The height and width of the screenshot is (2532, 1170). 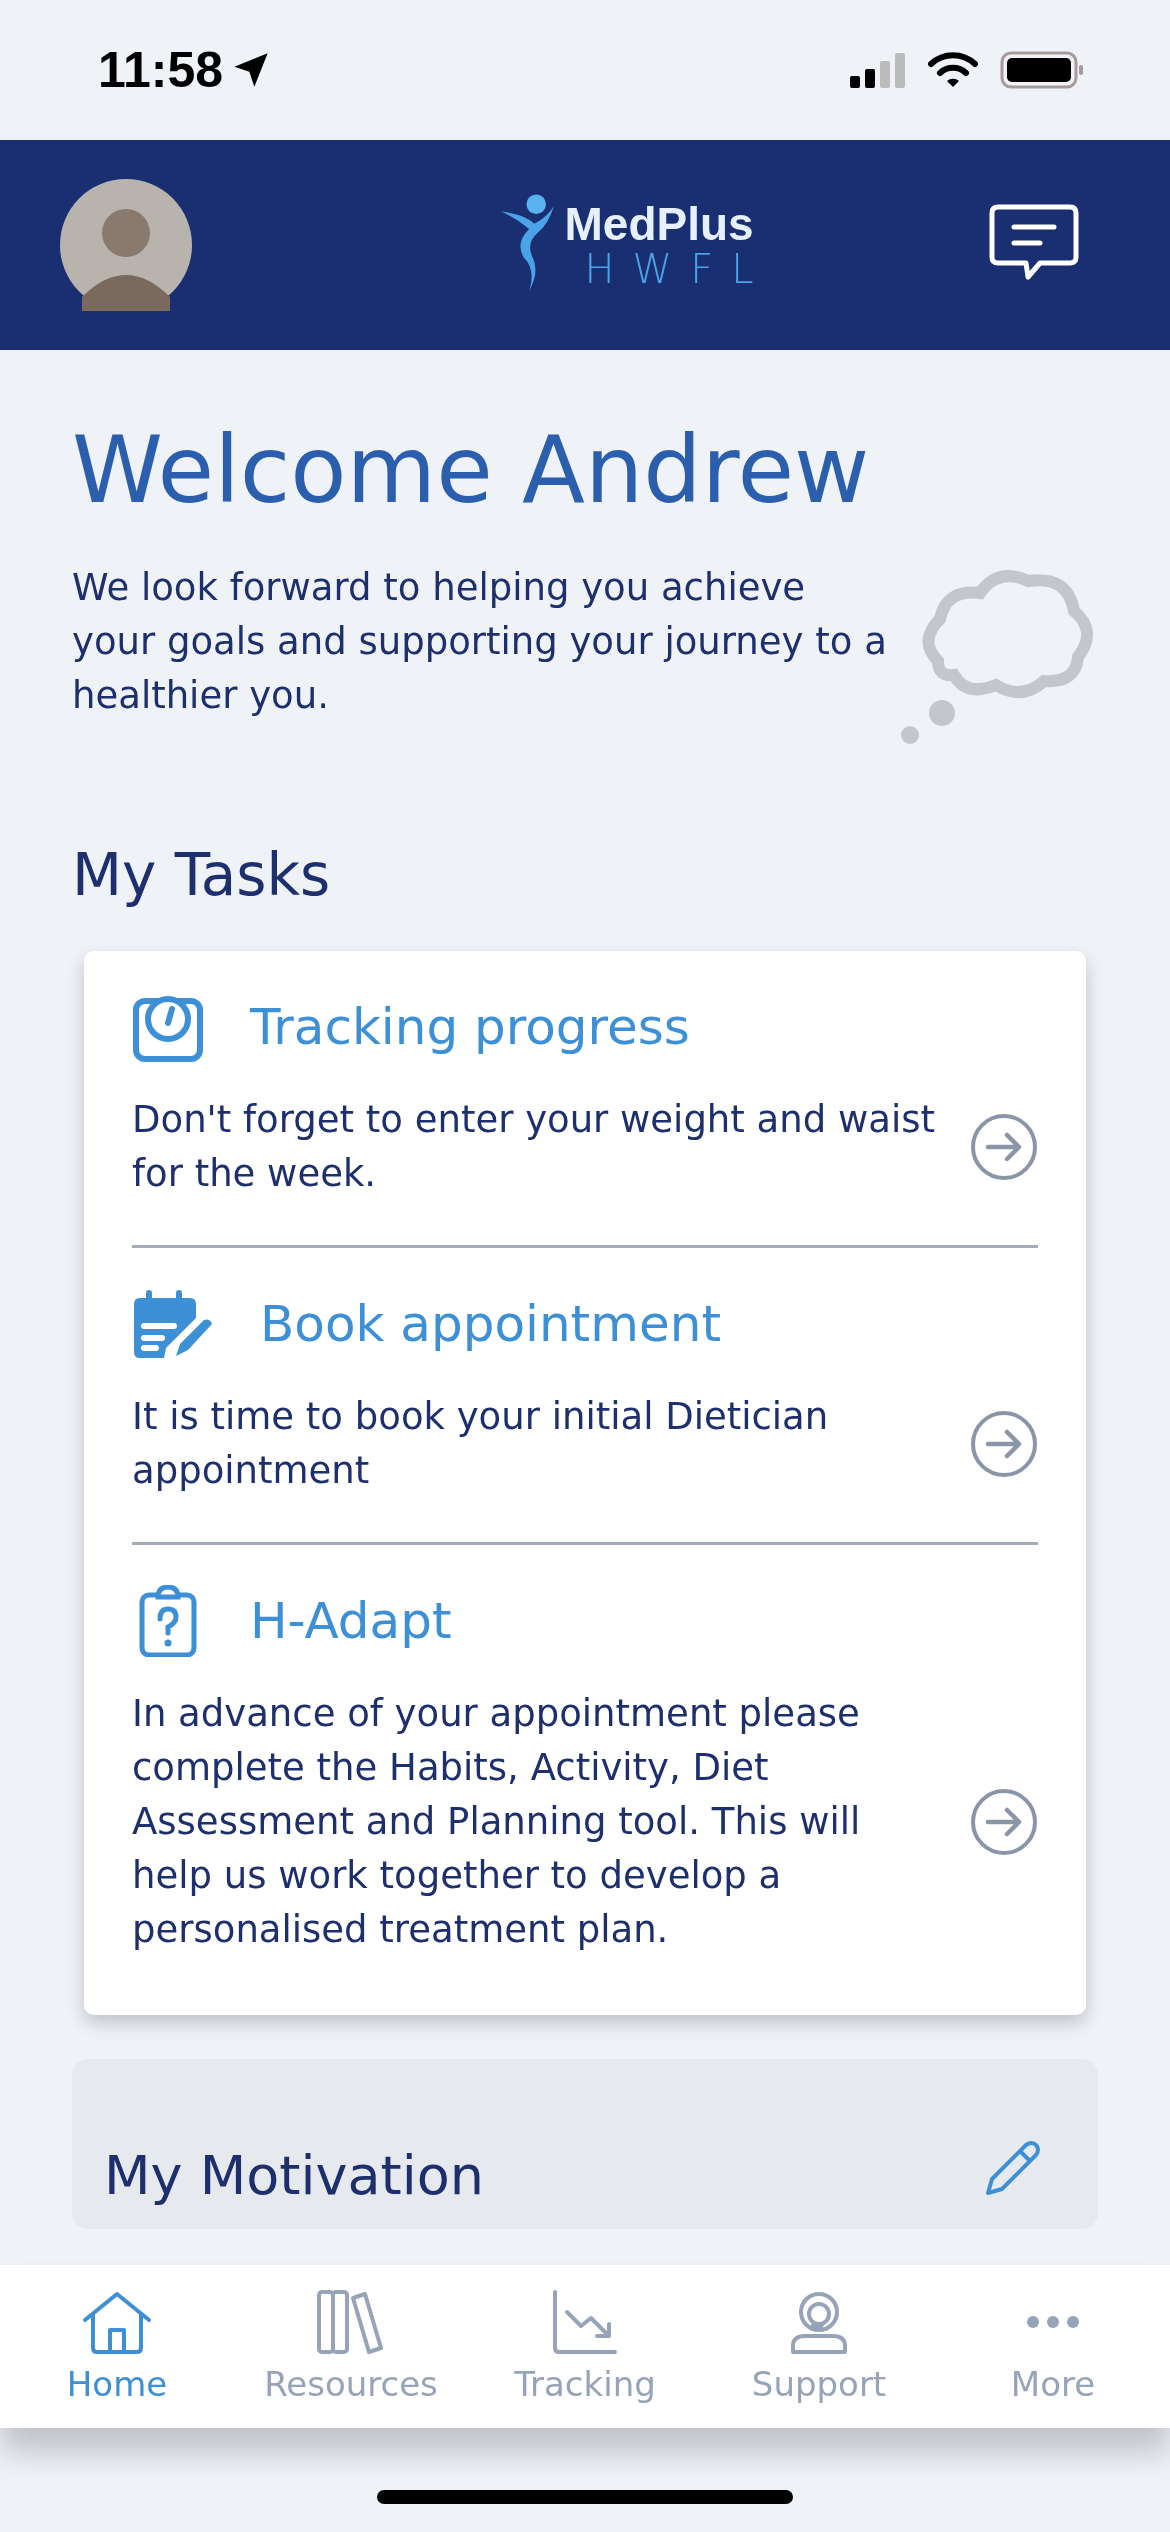 I want to click on tab: Resources, so click(x=351, y=2346).